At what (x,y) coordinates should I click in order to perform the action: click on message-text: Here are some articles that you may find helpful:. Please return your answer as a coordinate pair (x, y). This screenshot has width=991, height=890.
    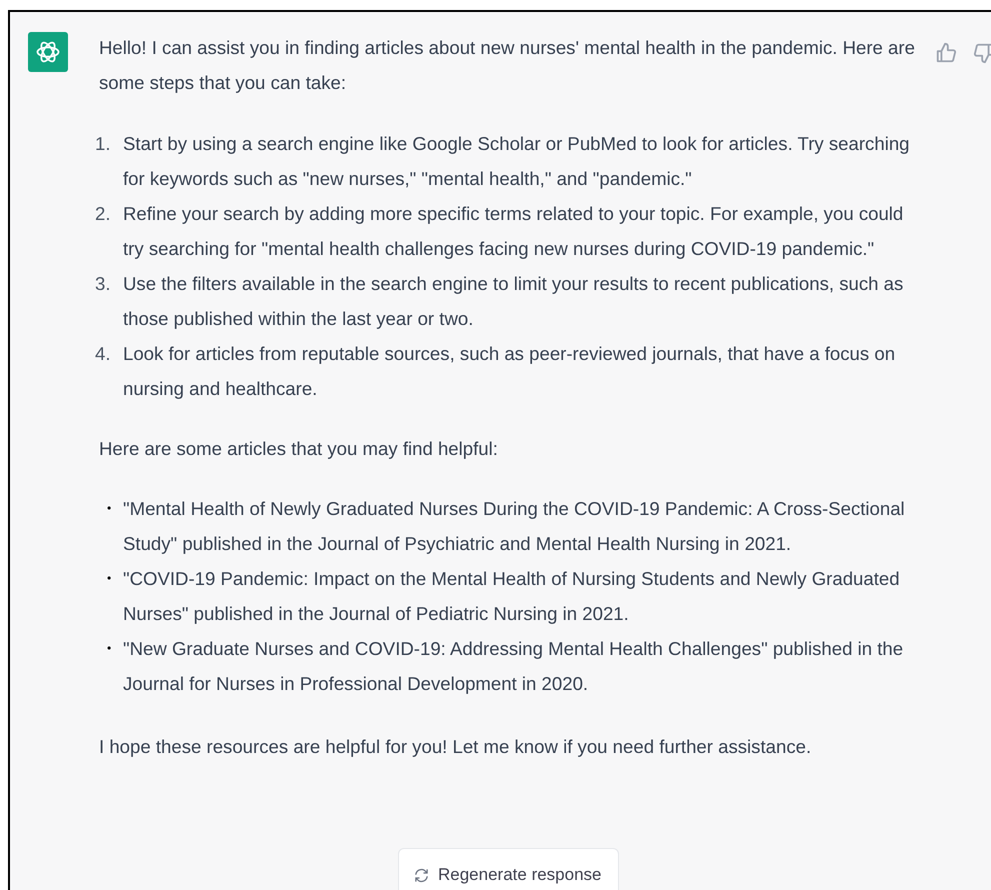
    Looking at the image, I should click on (299, 449).